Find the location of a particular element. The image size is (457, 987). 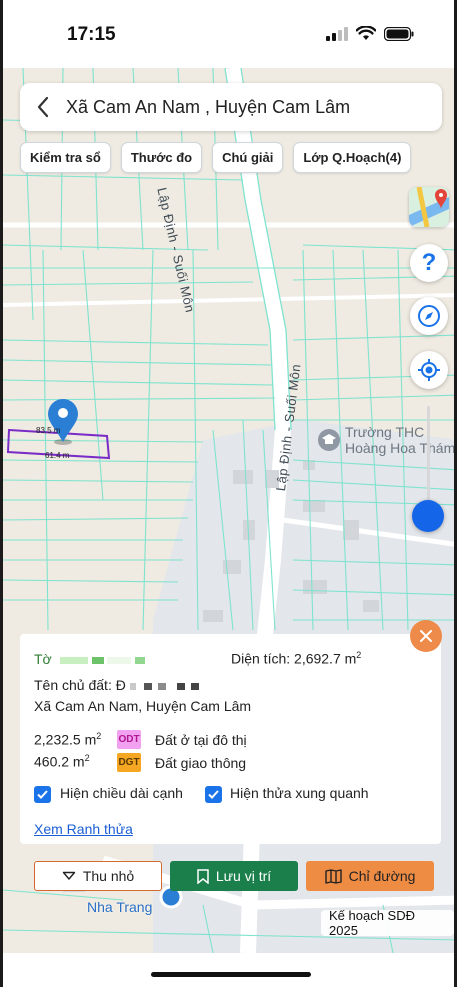

directions-label: Chỉ đường is located at coordinates (382, 876).